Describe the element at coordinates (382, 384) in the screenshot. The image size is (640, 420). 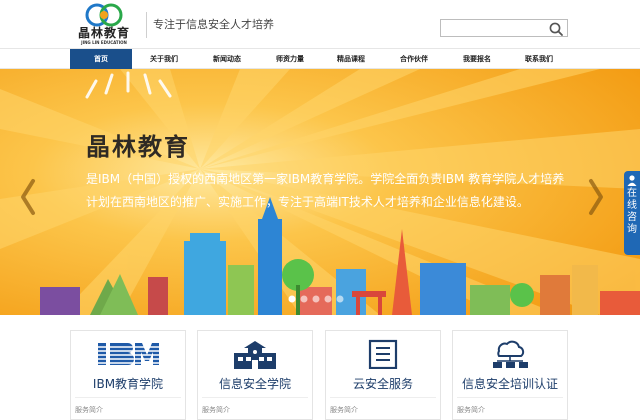
I see `service-card-title: 云安全服务` at that location.